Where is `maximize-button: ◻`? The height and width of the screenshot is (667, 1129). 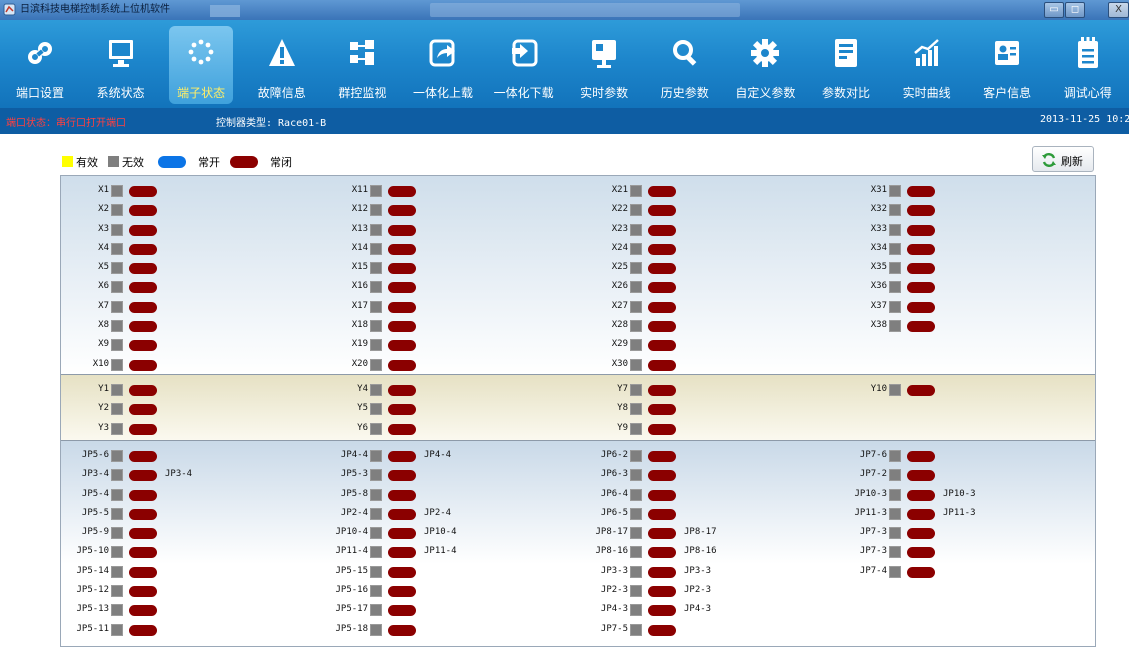 maximize-button: ◻ is located at coordinates (1075, 10).